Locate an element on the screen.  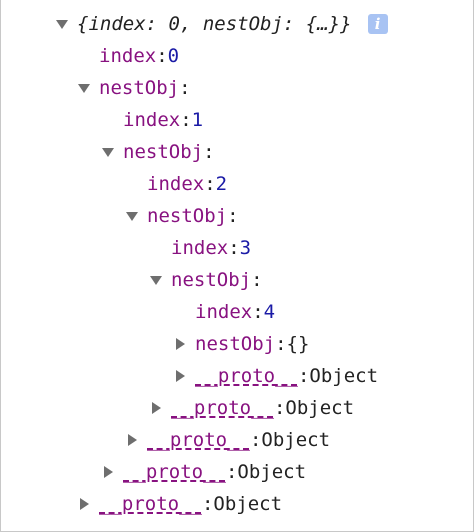
info-icon: i is located at coordinates (377, 24).